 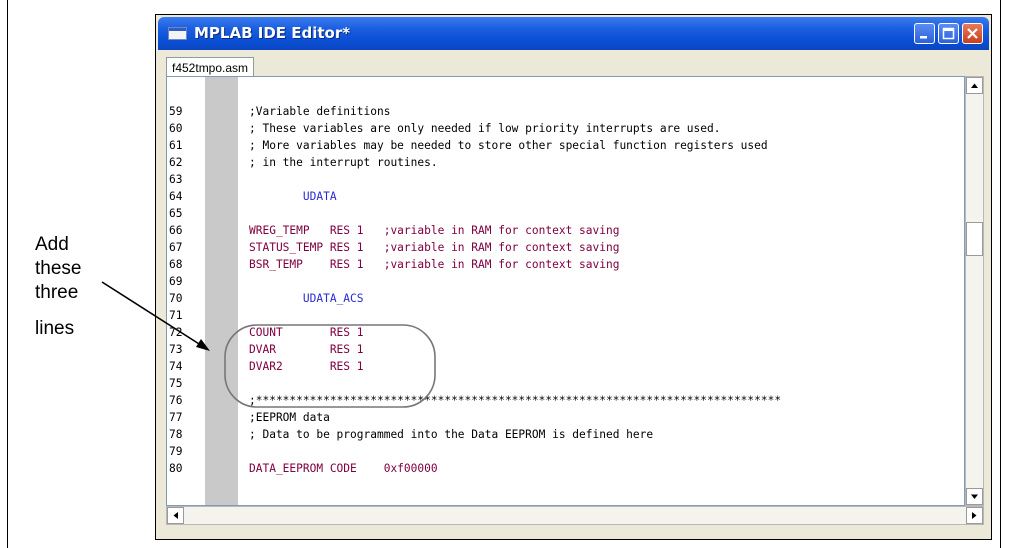 I want to click on arrow-head-icon, so click(x=203, y=345).